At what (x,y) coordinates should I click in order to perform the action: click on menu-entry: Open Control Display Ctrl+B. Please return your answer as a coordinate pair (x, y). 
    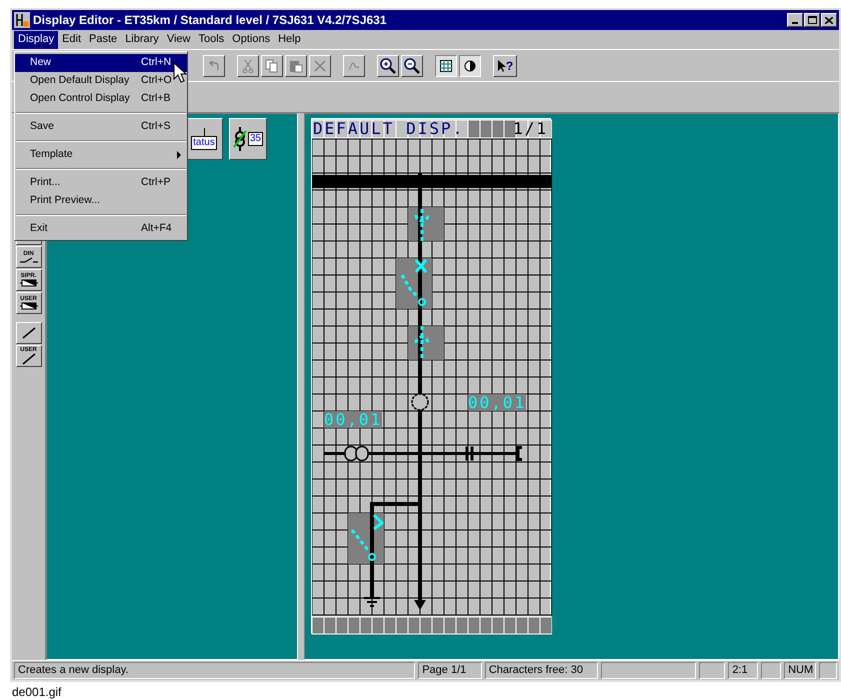
    Looking at the image, I should click on (101, 99).